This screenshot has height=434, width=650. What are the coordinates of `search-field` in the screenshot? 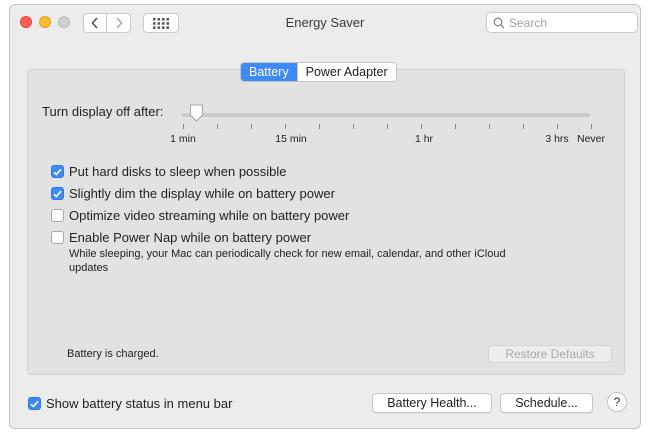 It's located at (562, 22).